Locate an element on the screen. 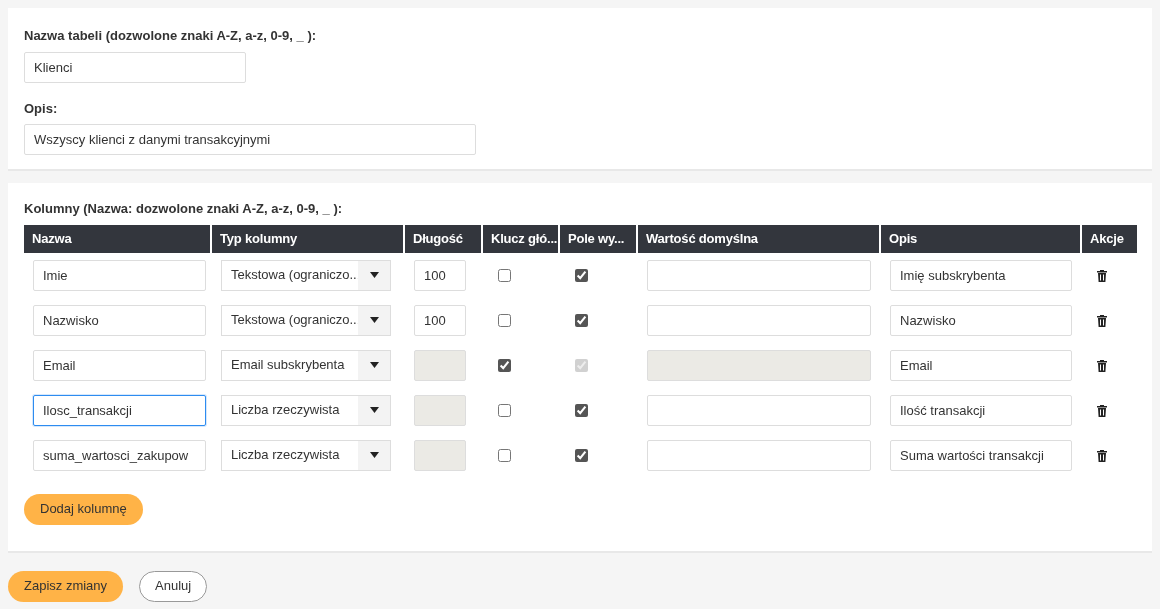  cancel-button: Anuluj is located at coordinates (173, 586).